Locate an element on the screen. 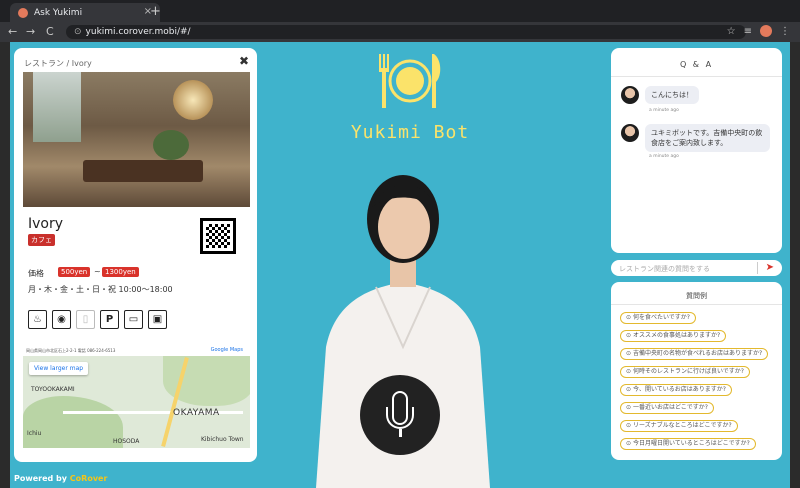  category-badge: カフェ is located at coordinates (41, 240).